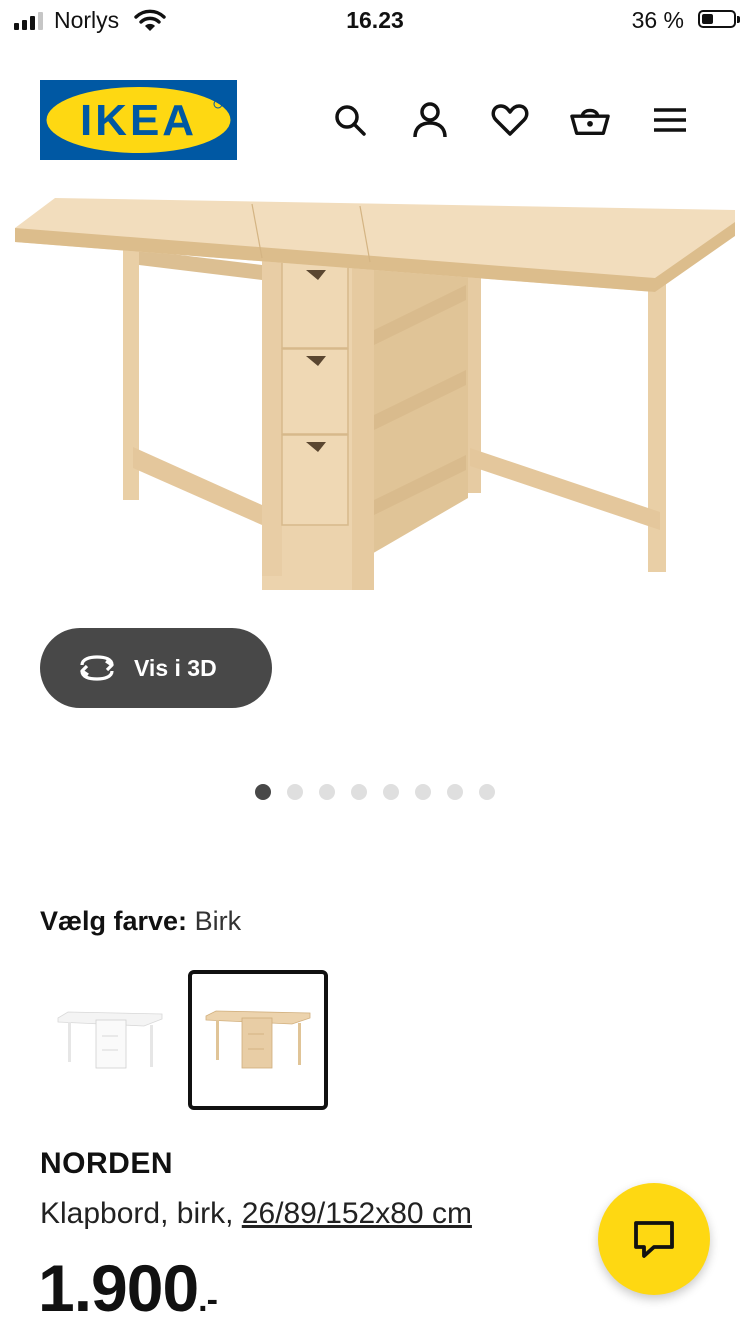 This screenshot has width=750, height=1334. I want to click on color-selector-label: Vælg farve: Birk, so click(140, 921).